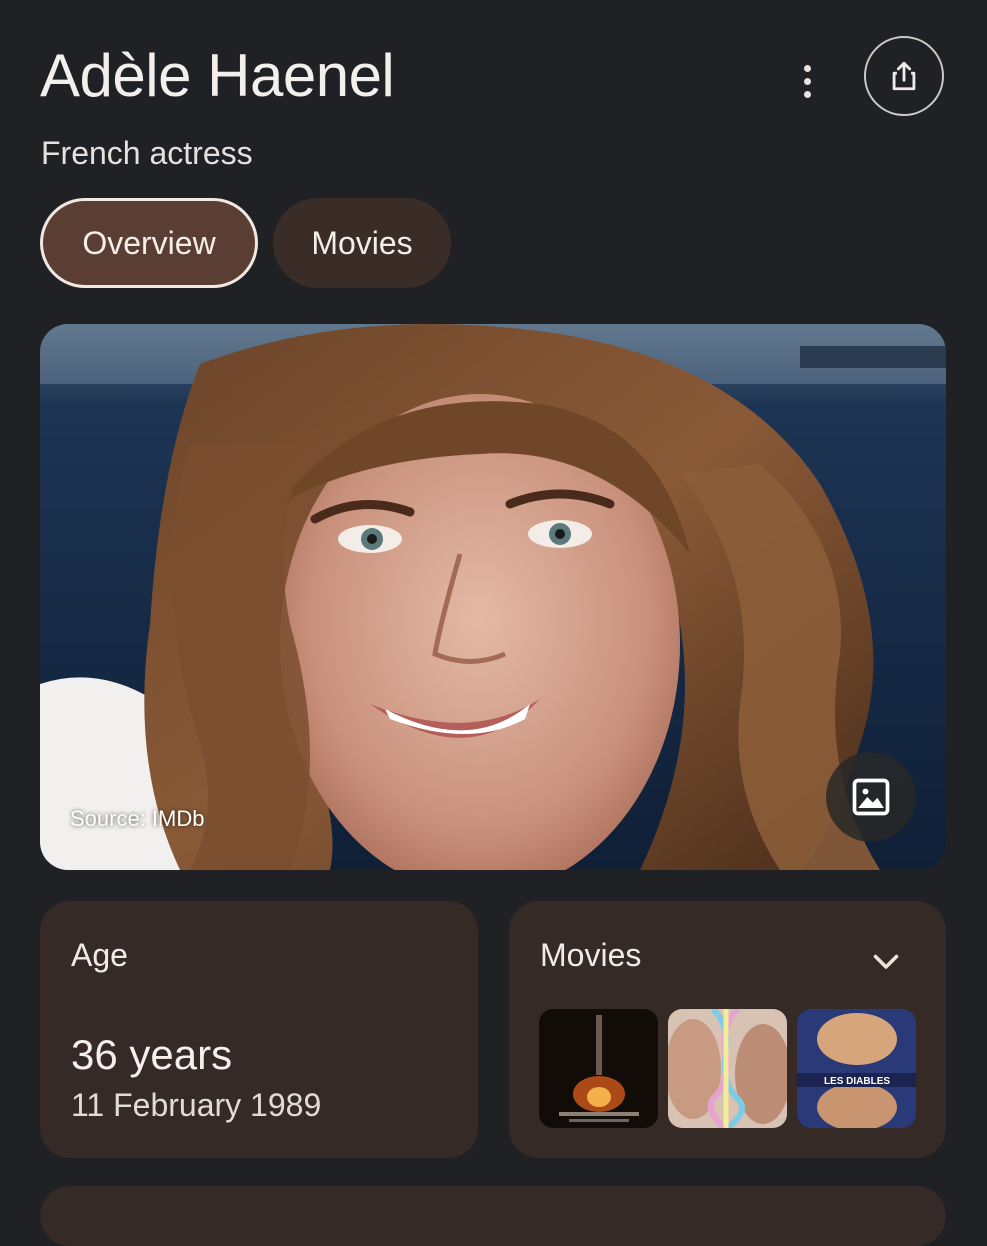 The width and height of the screenshot is (987, 1246). Describe the element at coordinates (217, 75) in the screenshot. I see `page-title: Adèle Haenel` at that location.